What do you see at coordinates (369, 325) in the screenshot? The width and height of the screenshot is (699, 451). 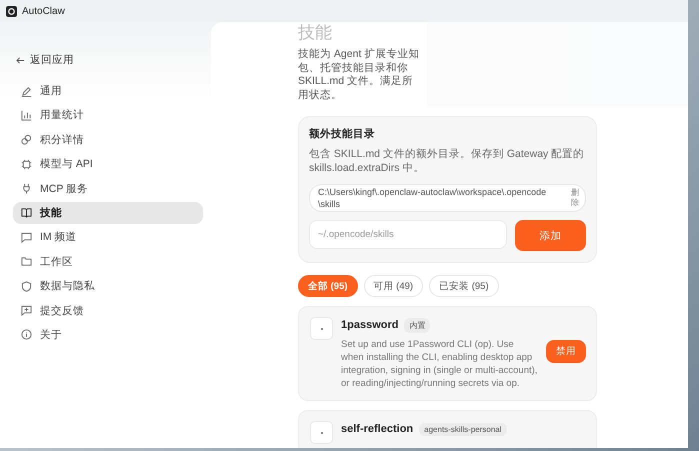 I see `skill-name: 1password` at bounding box center [369, 325].